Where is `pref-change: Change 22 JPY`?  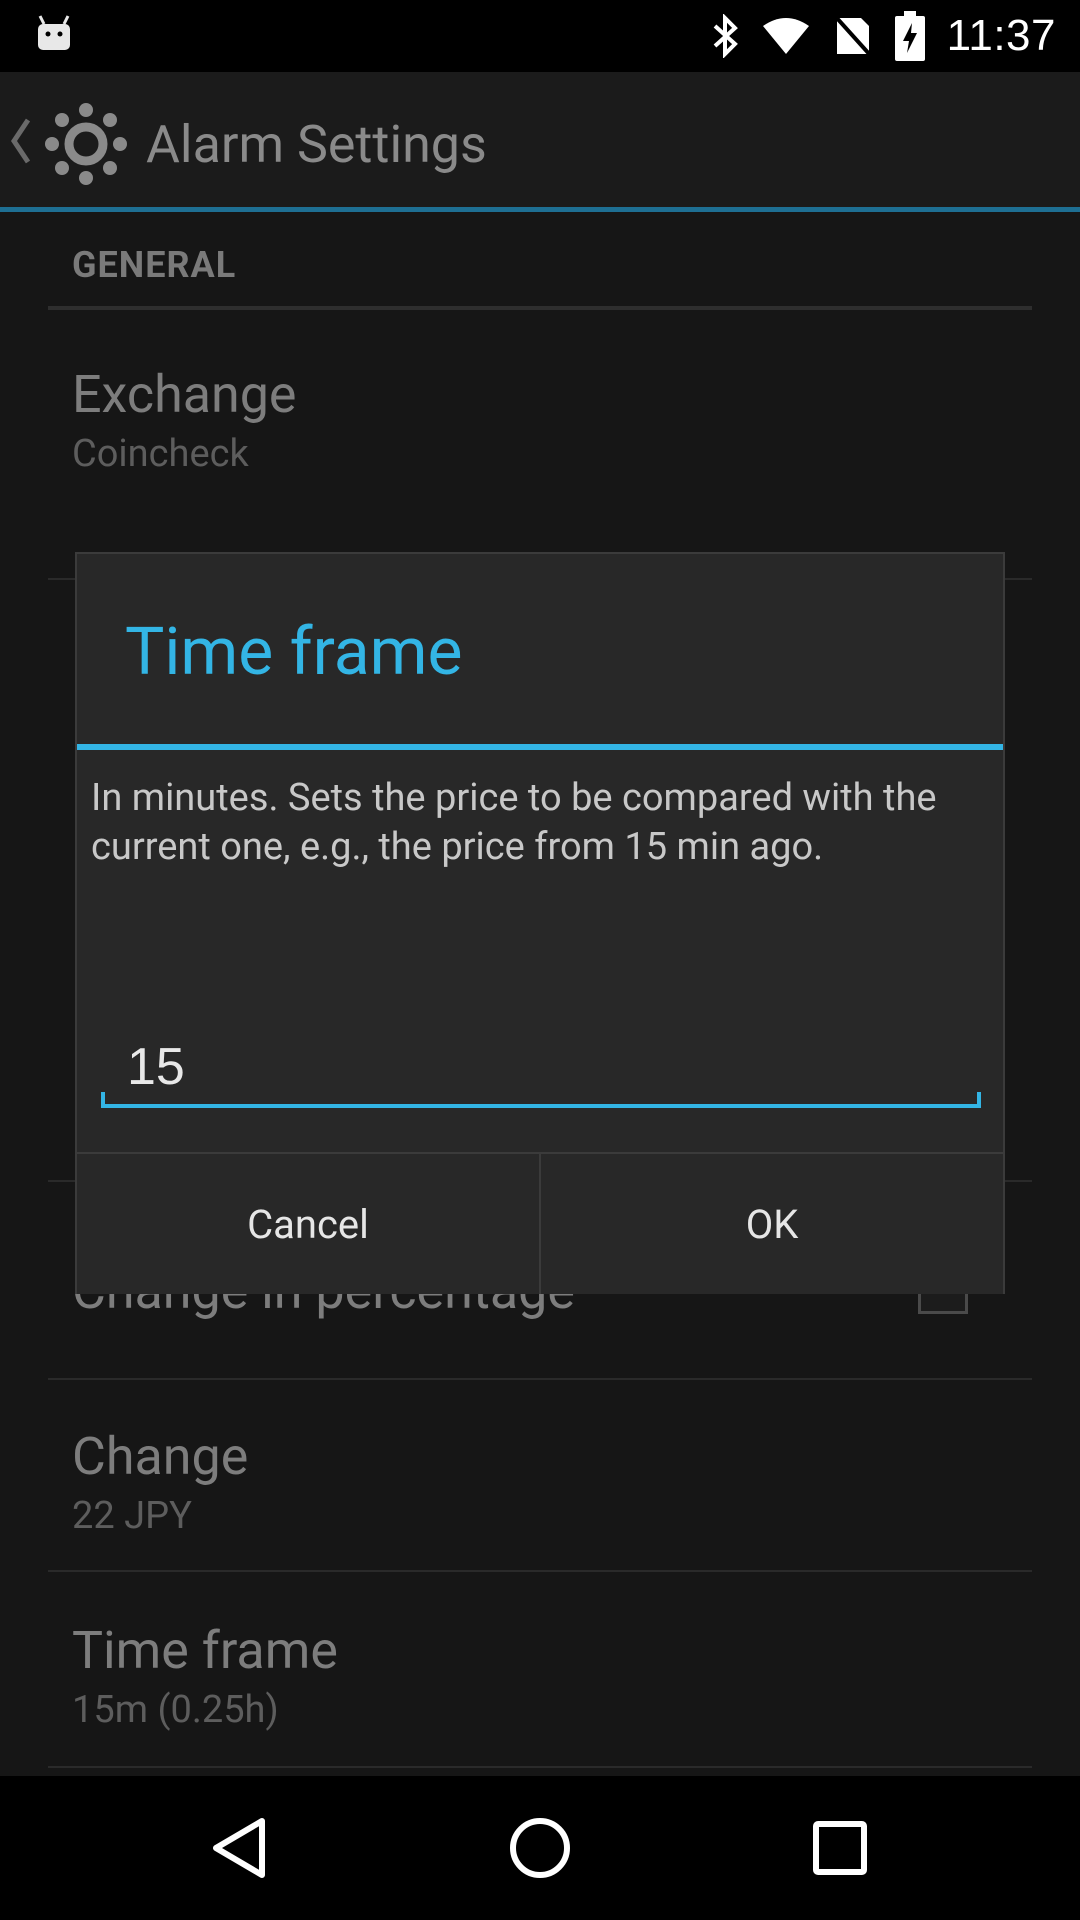
pref-change: Change 22 JPY is located at coordinates (540, 1475).